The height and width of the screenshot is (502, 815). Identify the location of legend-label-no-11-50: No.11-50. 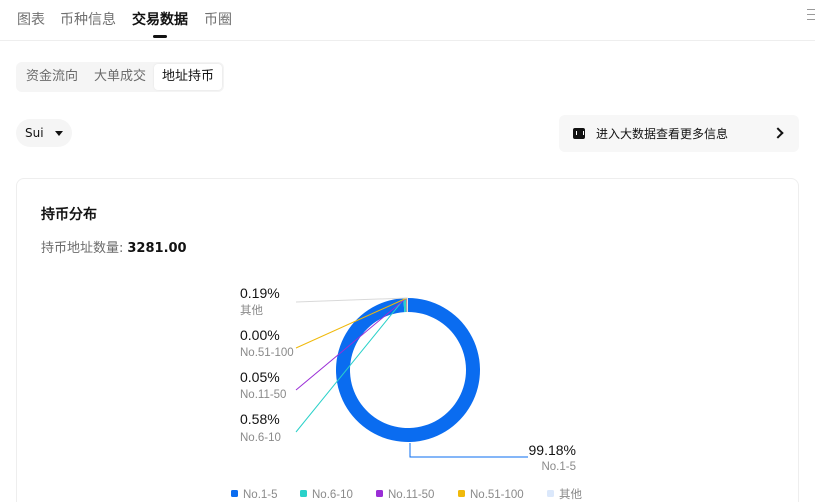
(411, 495).